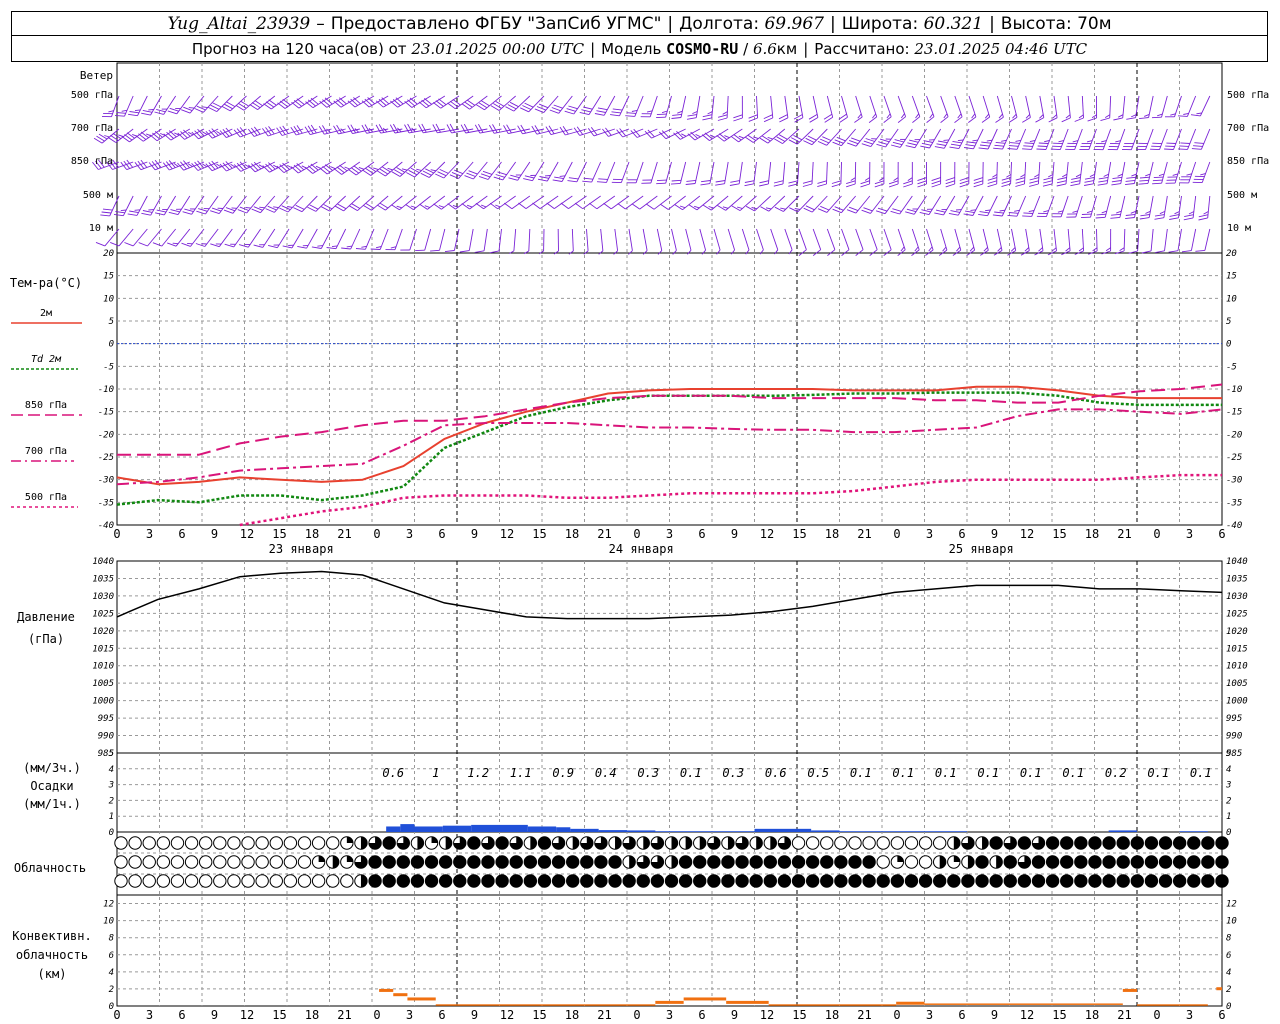  What do you see at coordinates (46, 359) in the screenshot?
I see `legend-td-label: Td 2м` at bounding box center [46, 359].